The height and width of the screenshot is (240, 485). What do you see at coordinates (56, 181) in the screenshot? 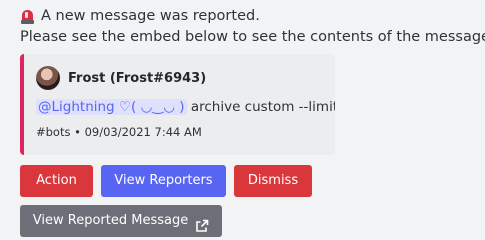
I see `action-button: Action` at bounding box center [56, 181].